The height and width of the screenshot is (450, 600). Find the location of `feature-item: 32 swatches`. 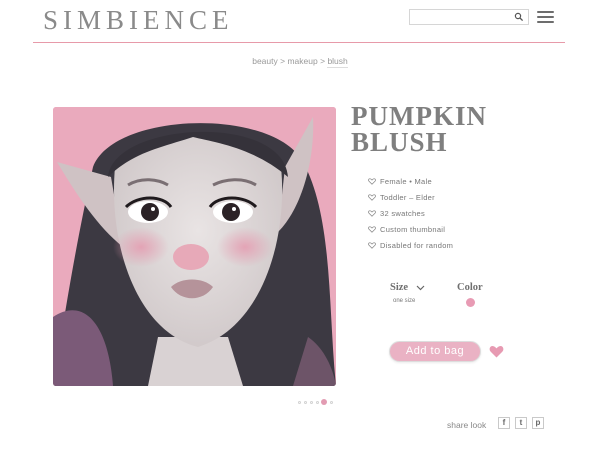

feature-item: 32 swatches is located at coordinates (410, 217).